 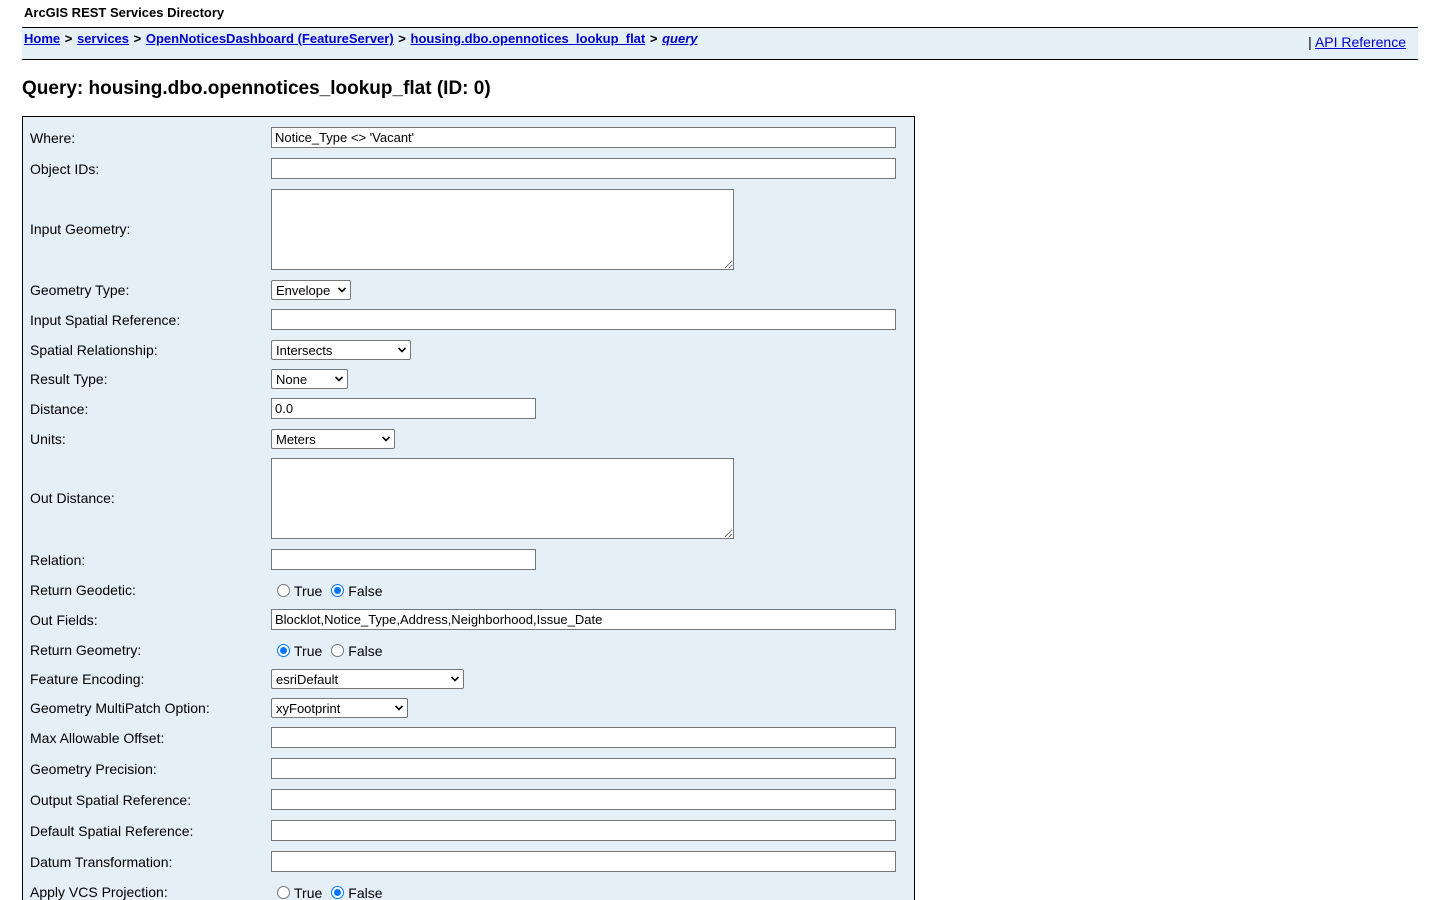 What do you see at coordinates (48, 439) in the screenshot?
I see `units-label: Units:` at bounding box center [48, 439].